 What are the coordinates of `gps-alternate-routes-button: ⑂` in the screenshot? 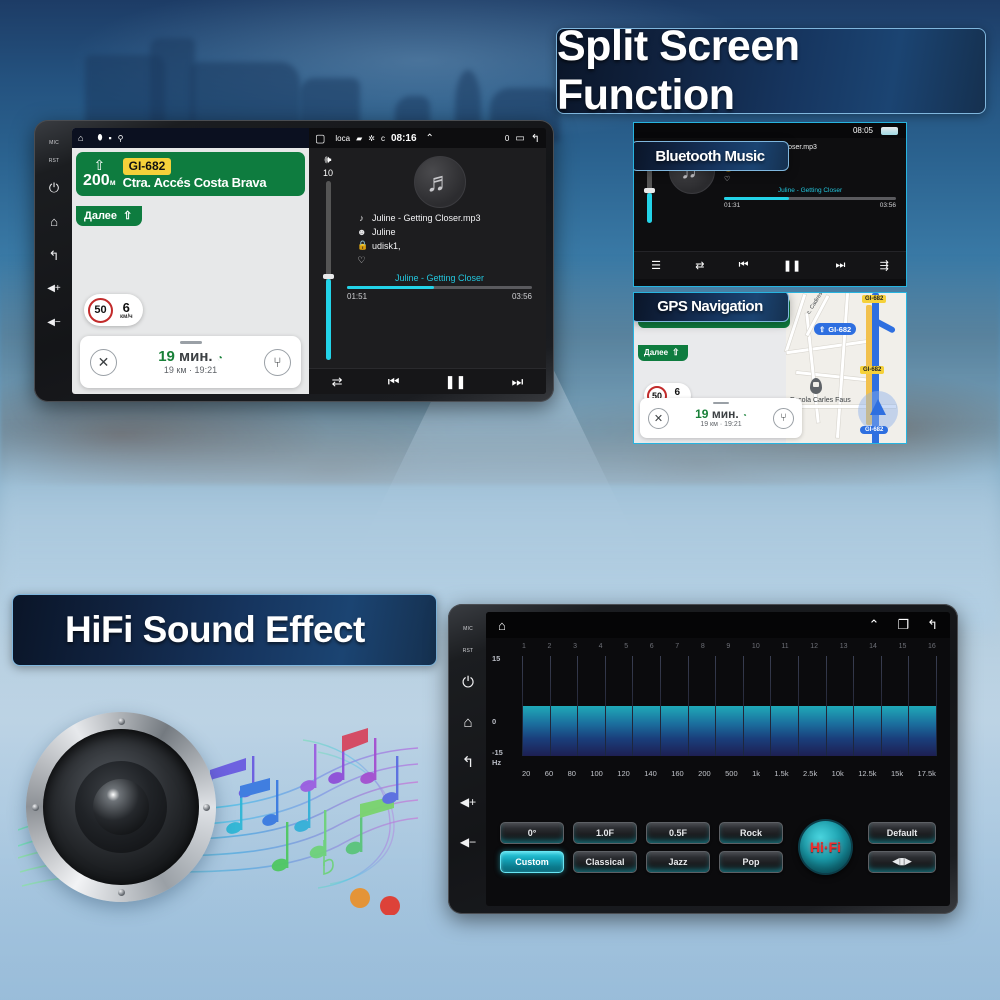 It's located at (783, 418).